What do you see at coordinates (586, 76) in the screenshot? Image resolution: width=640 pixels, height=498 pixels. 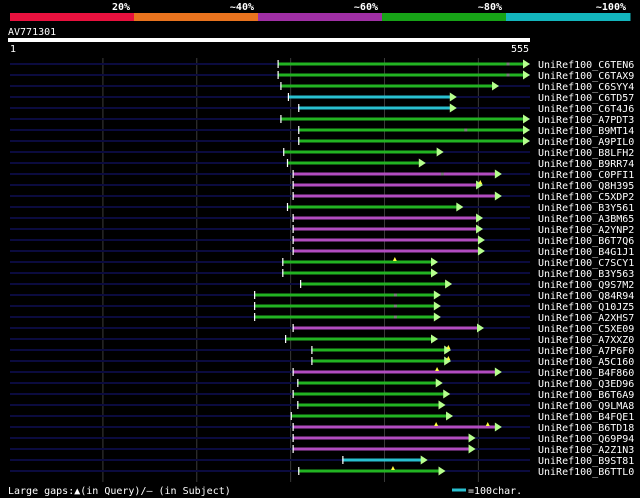 I see `hit-name: UniRef100_C6TAX9` at bounding box center [586, 76].